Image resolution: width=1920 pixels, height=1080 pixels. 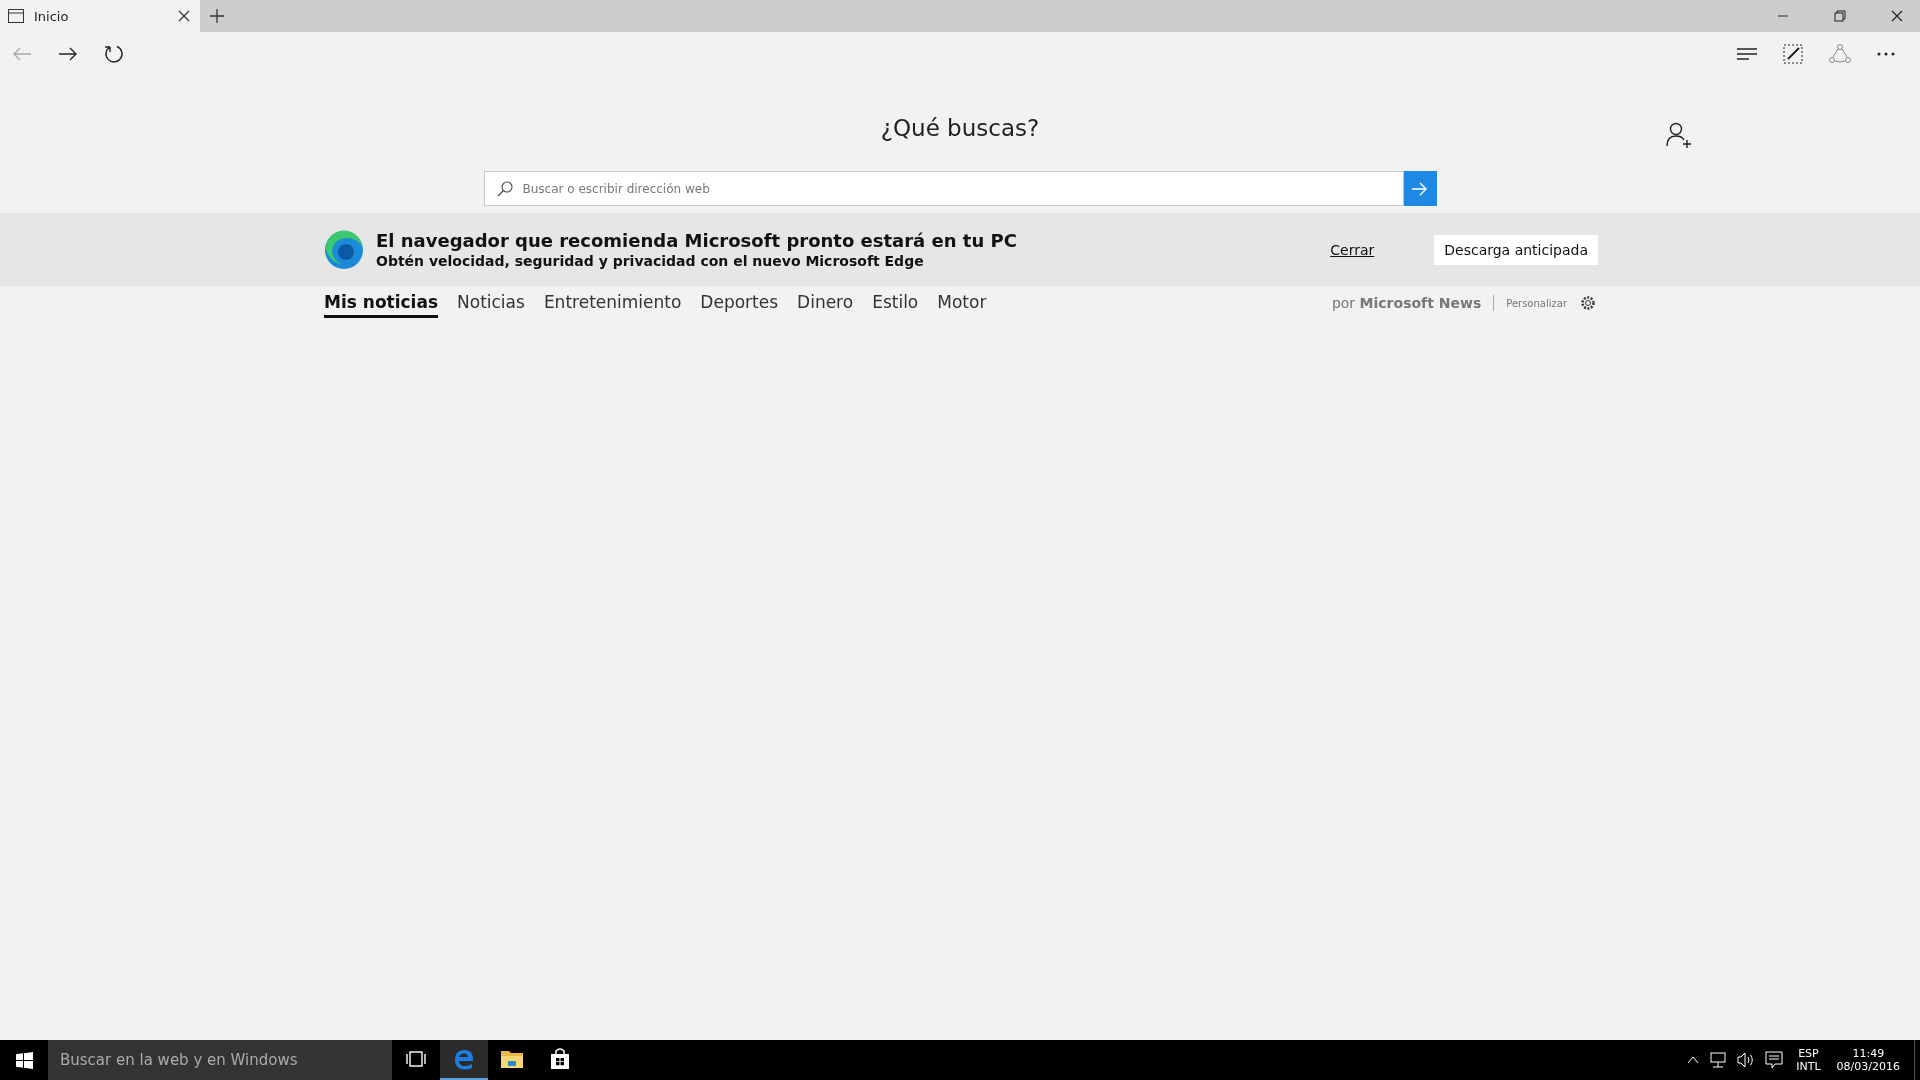 I want to click on browser-tab: Inicio, so click(x=100, y=16).